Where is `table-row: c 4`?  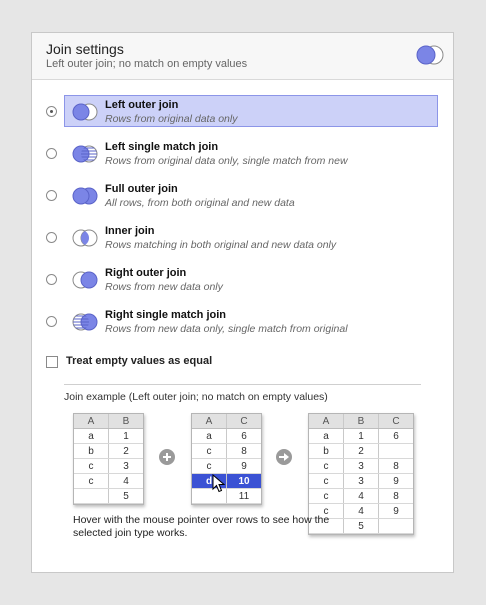 table-row: c 4 is located at coordinates (108, 481).